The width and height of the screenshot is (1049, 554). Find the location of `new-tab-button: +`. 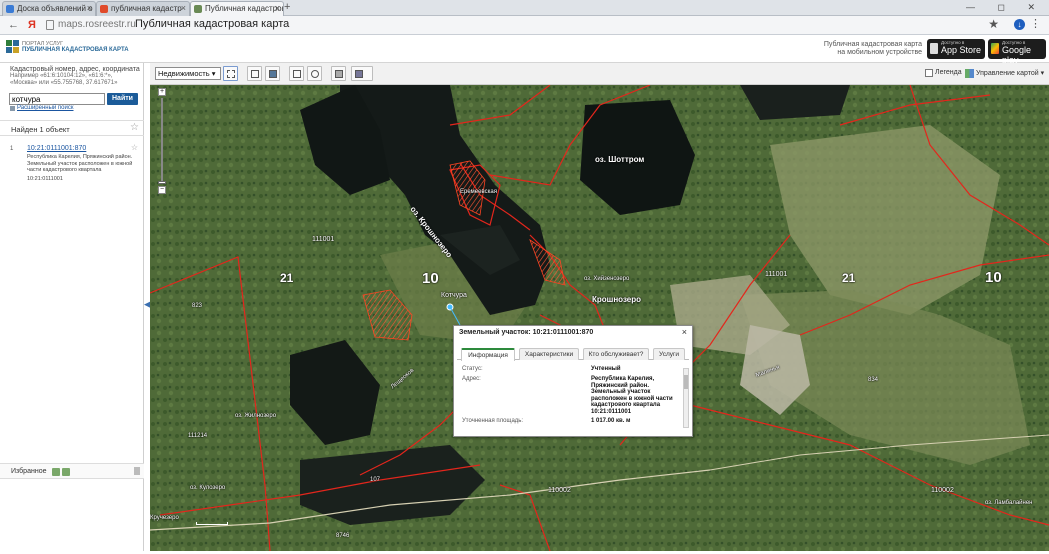

new-tab-button: + is located at coordinates (287, 7).